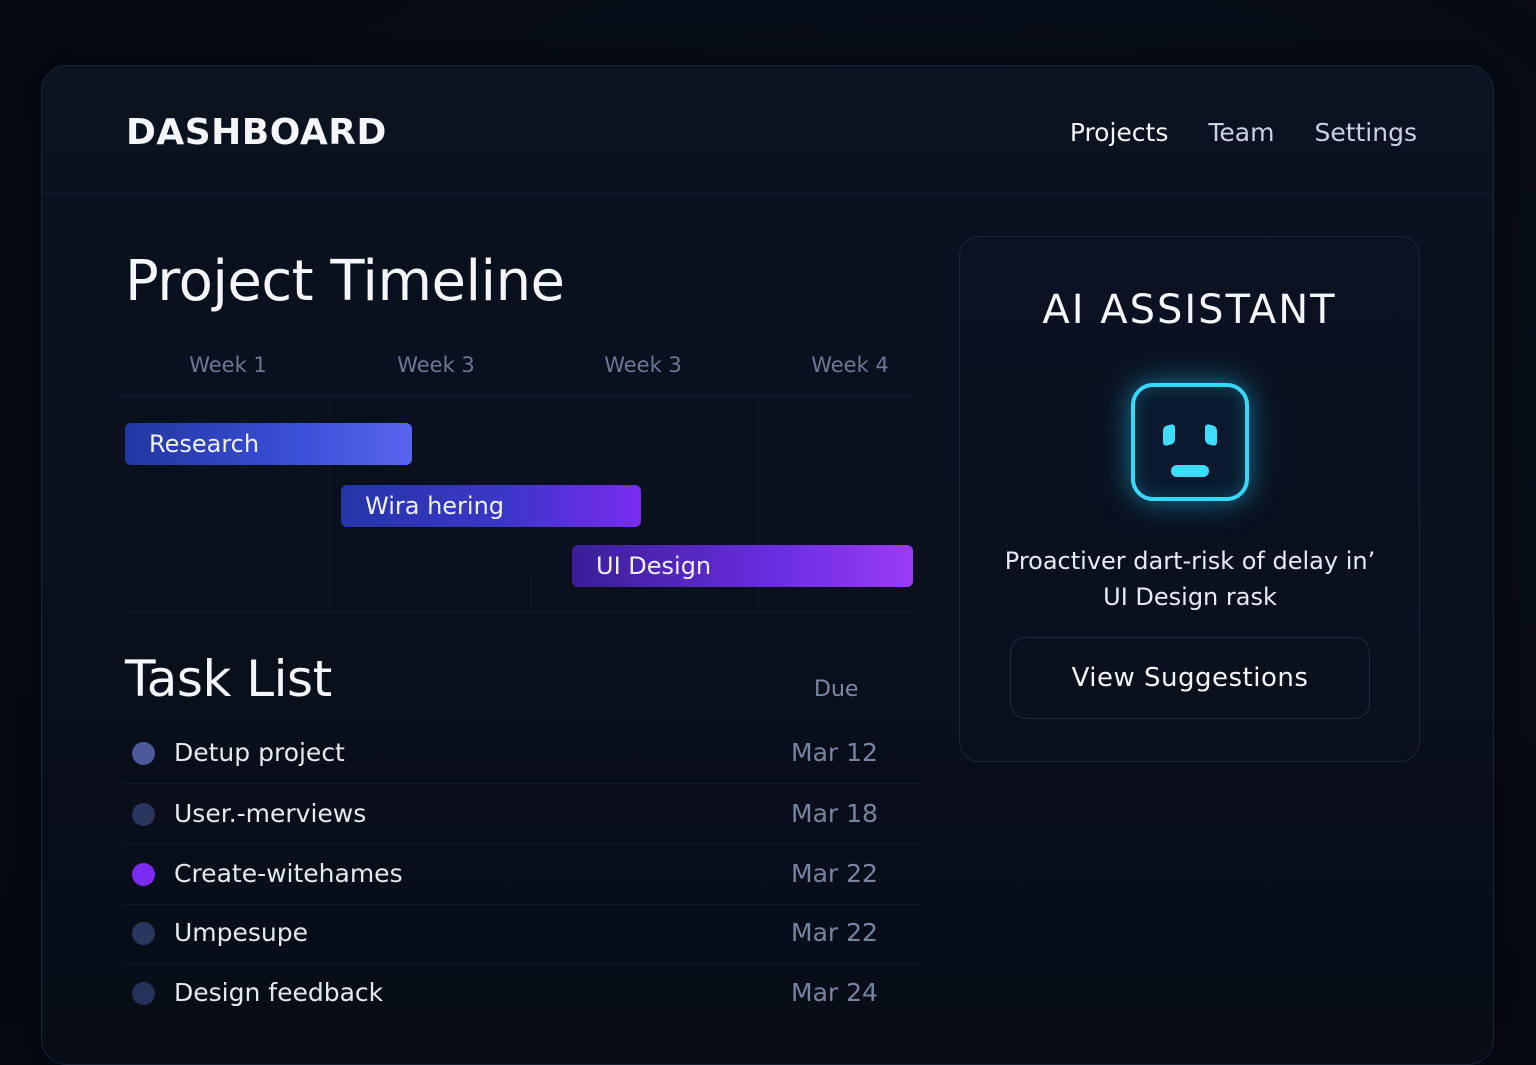  What do you see at coordinates (1190, 471) in the screenshot?
I see `robot-mouth-icon` at bounding box center [1190, 471].